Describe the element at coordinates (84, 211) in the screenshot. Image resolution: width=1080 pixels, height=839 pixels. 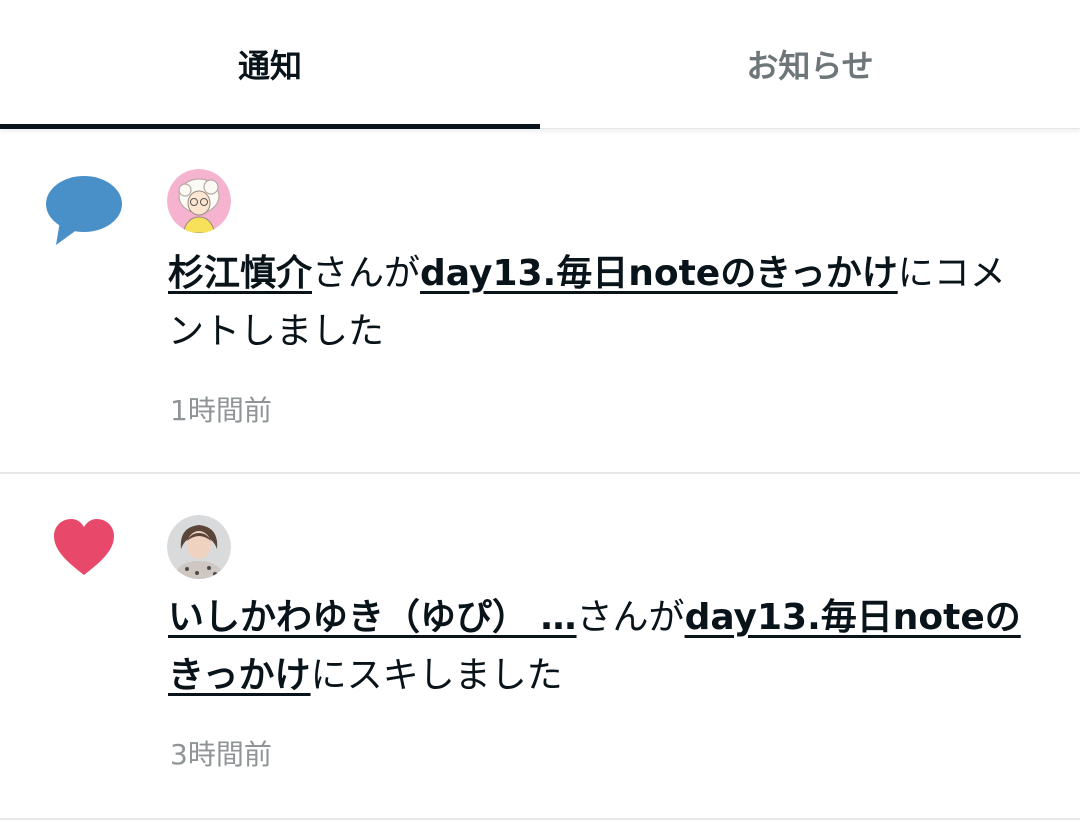
I see `comment-bubble-icon` at that location.